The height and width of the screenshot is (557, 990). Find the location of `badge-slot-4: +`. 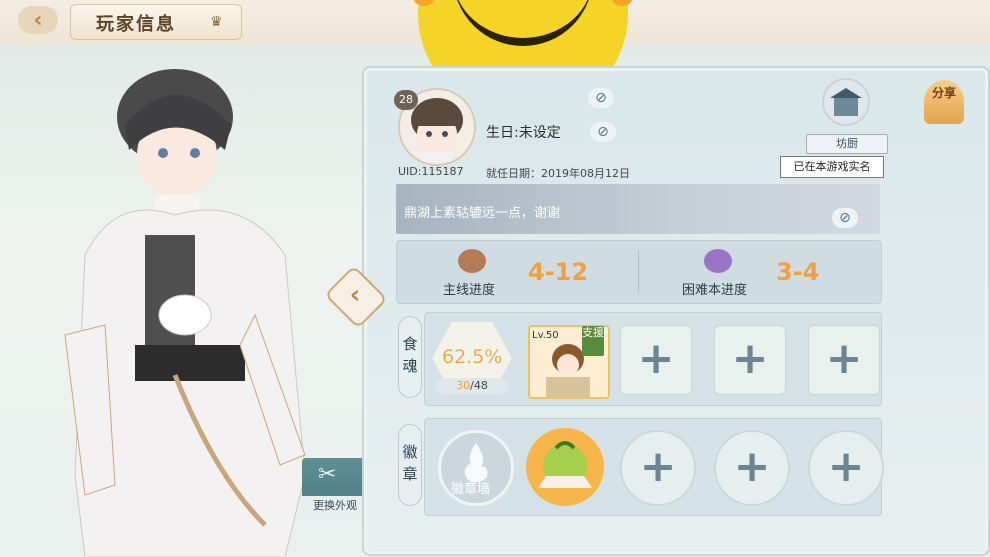

badge-slot-4: + is located at coordinates (846, 468).